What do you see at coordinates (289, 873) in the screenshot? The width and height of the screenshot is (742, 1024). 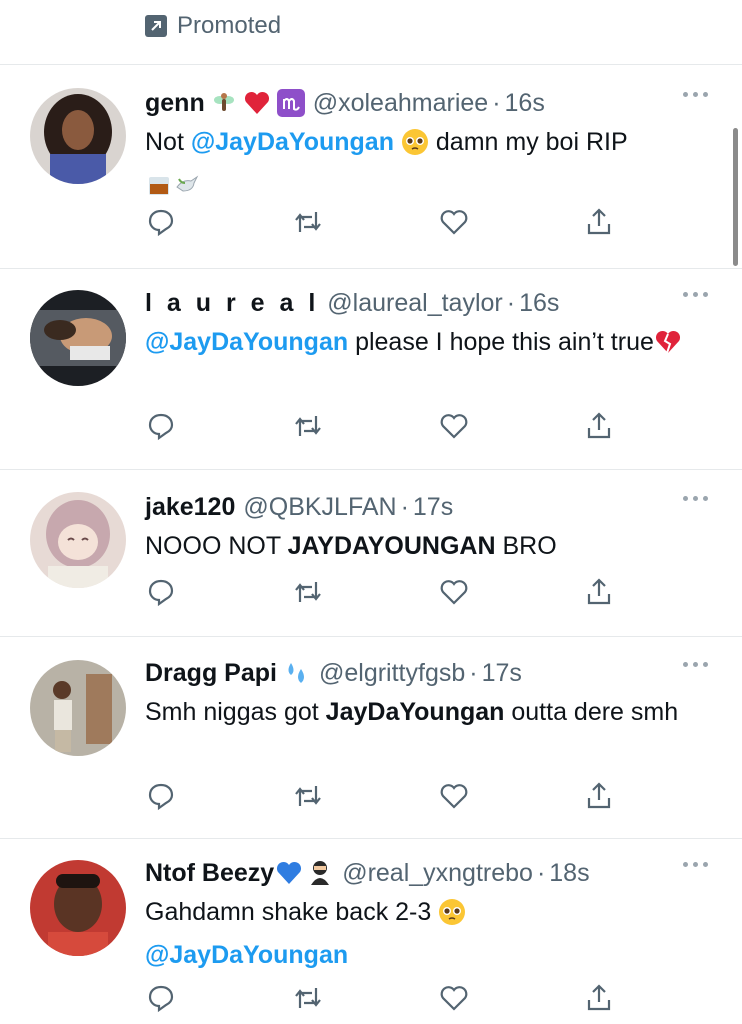 I see `blue-heart-emoji` at bounding box center [289, 873].